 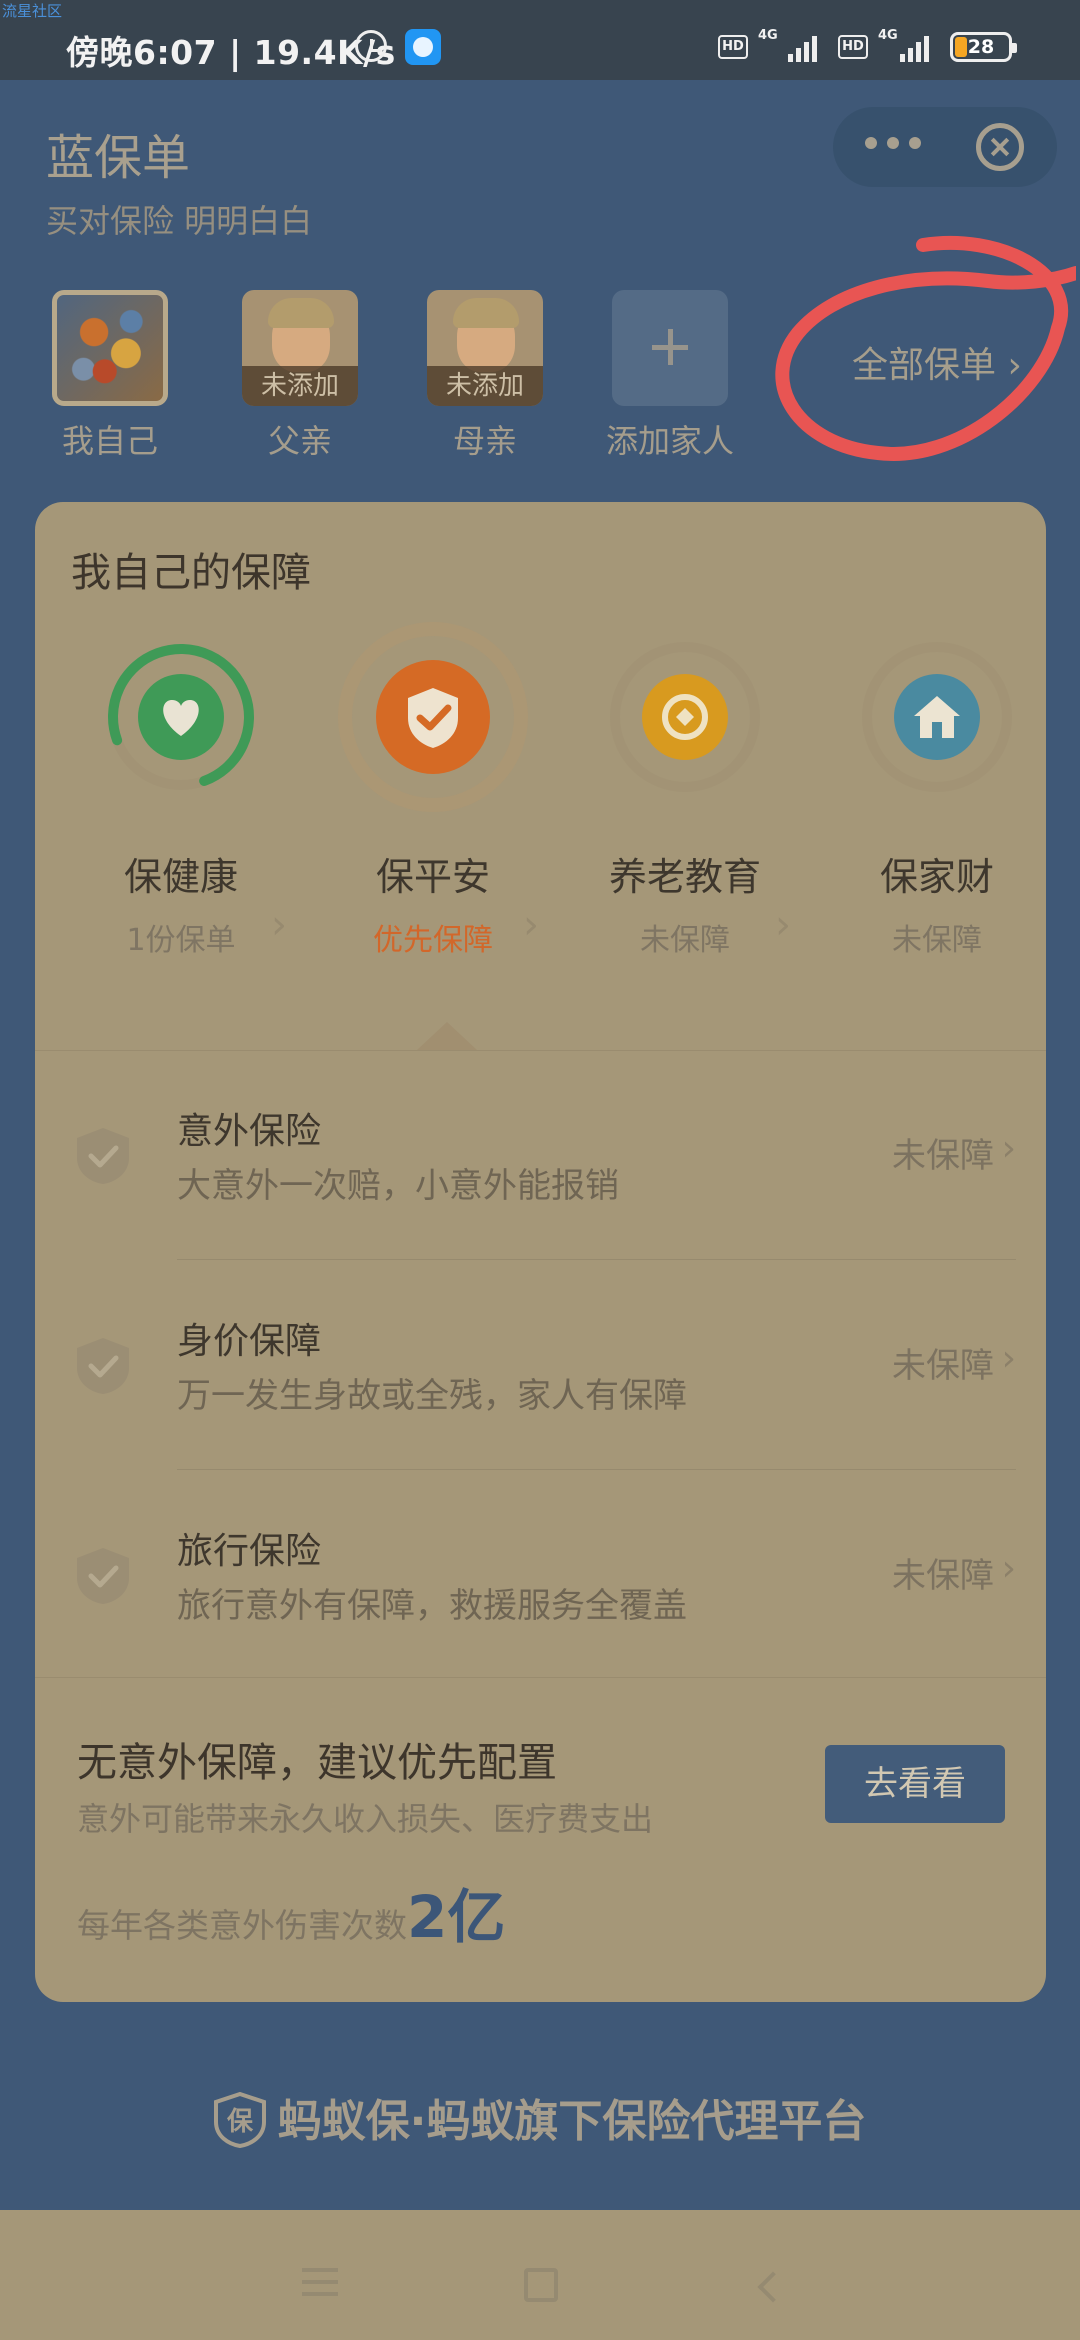 I want to click on category-property: 保家财 未保障, so click(x=931, y=800).